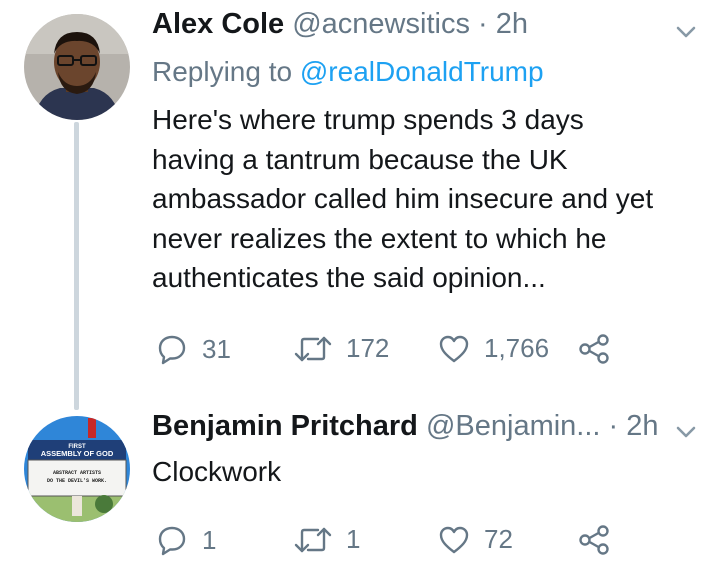 Image resolution: width=720 pixels, height=564 pixels. I want to click on like-button: 72, so click(475, 539).